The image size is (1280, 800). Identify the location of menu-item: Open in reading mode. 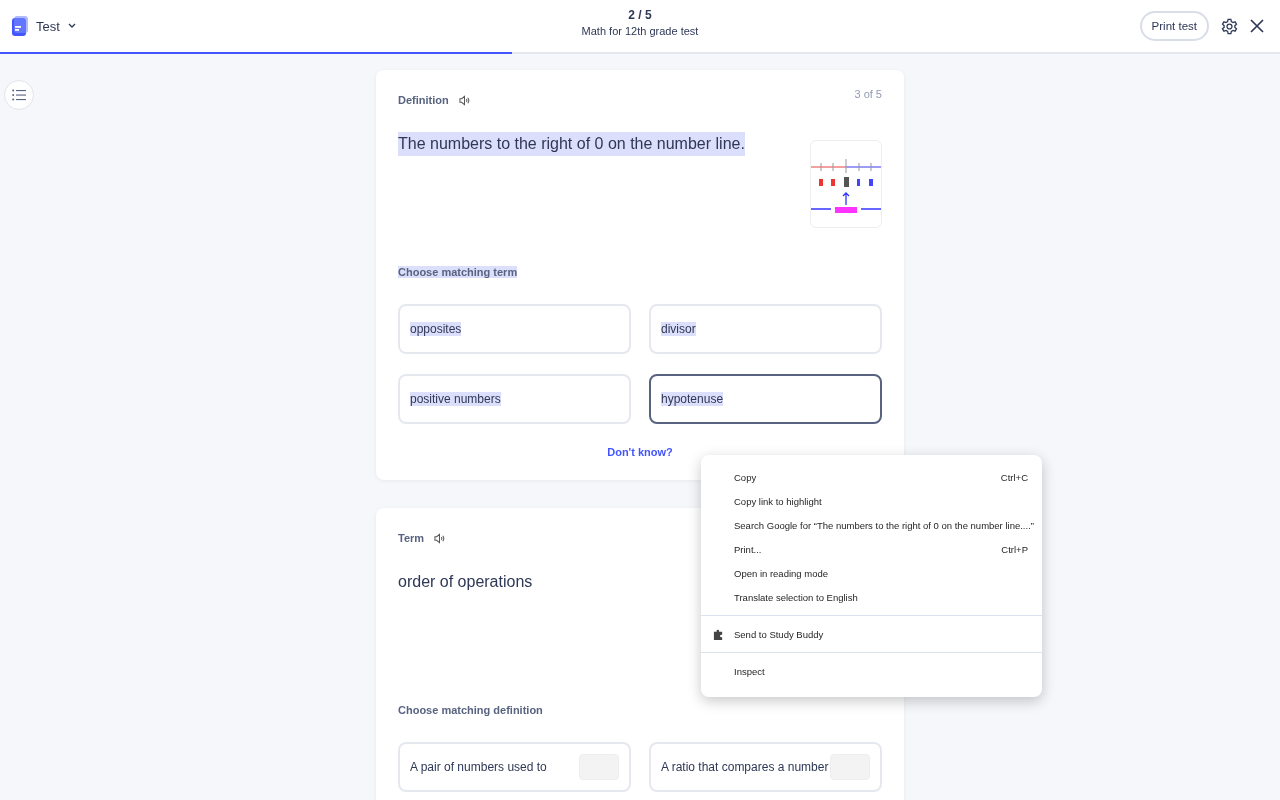
(871, 573).